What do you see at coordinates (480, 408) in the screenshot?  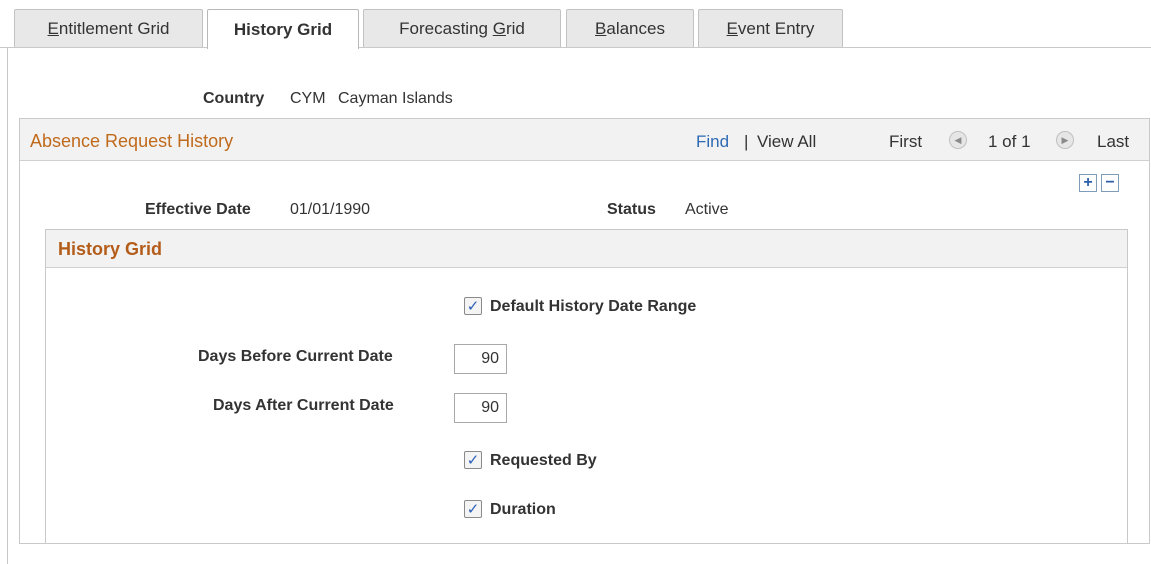 I see `days-after-input: 90` at bounding box center [480, 408].